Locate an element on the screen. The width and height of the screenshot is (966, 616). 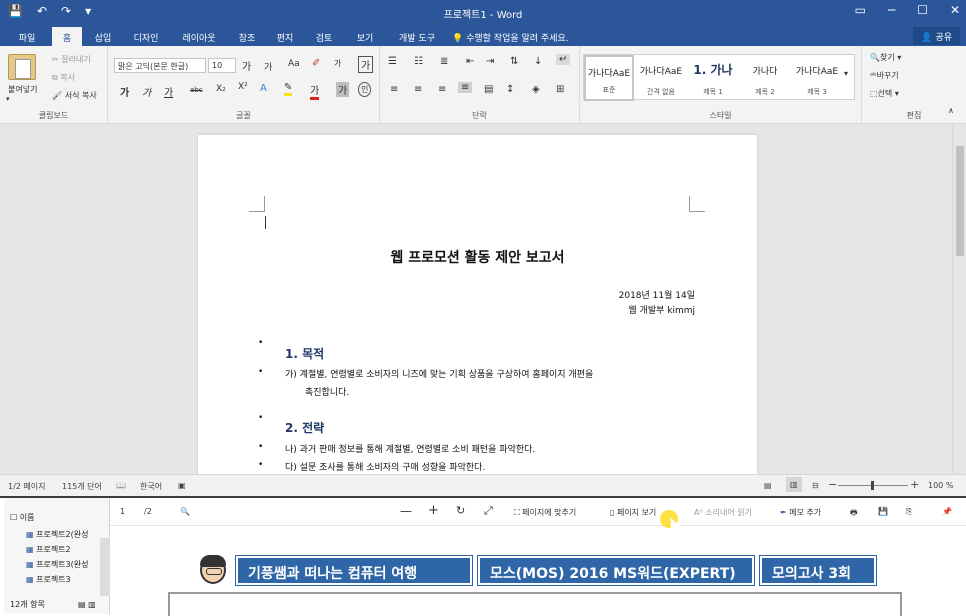
highlight-icon: ✎ is located at coordinates (288, 89).